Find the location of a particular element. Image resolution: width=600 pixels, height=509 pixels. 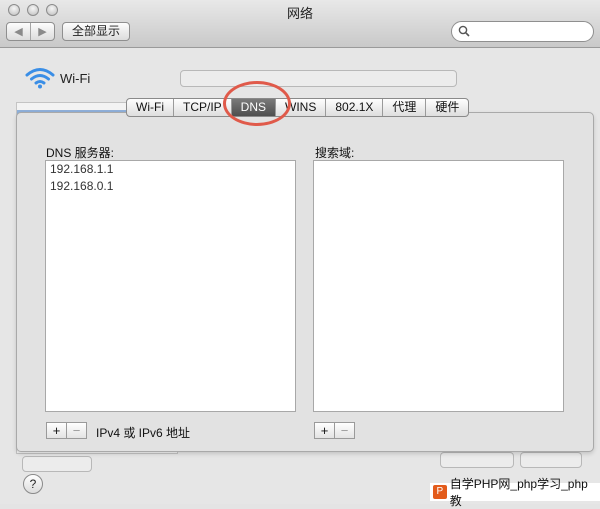

forward-arrow-icon: ▶ is located at coordinates (42, 31).